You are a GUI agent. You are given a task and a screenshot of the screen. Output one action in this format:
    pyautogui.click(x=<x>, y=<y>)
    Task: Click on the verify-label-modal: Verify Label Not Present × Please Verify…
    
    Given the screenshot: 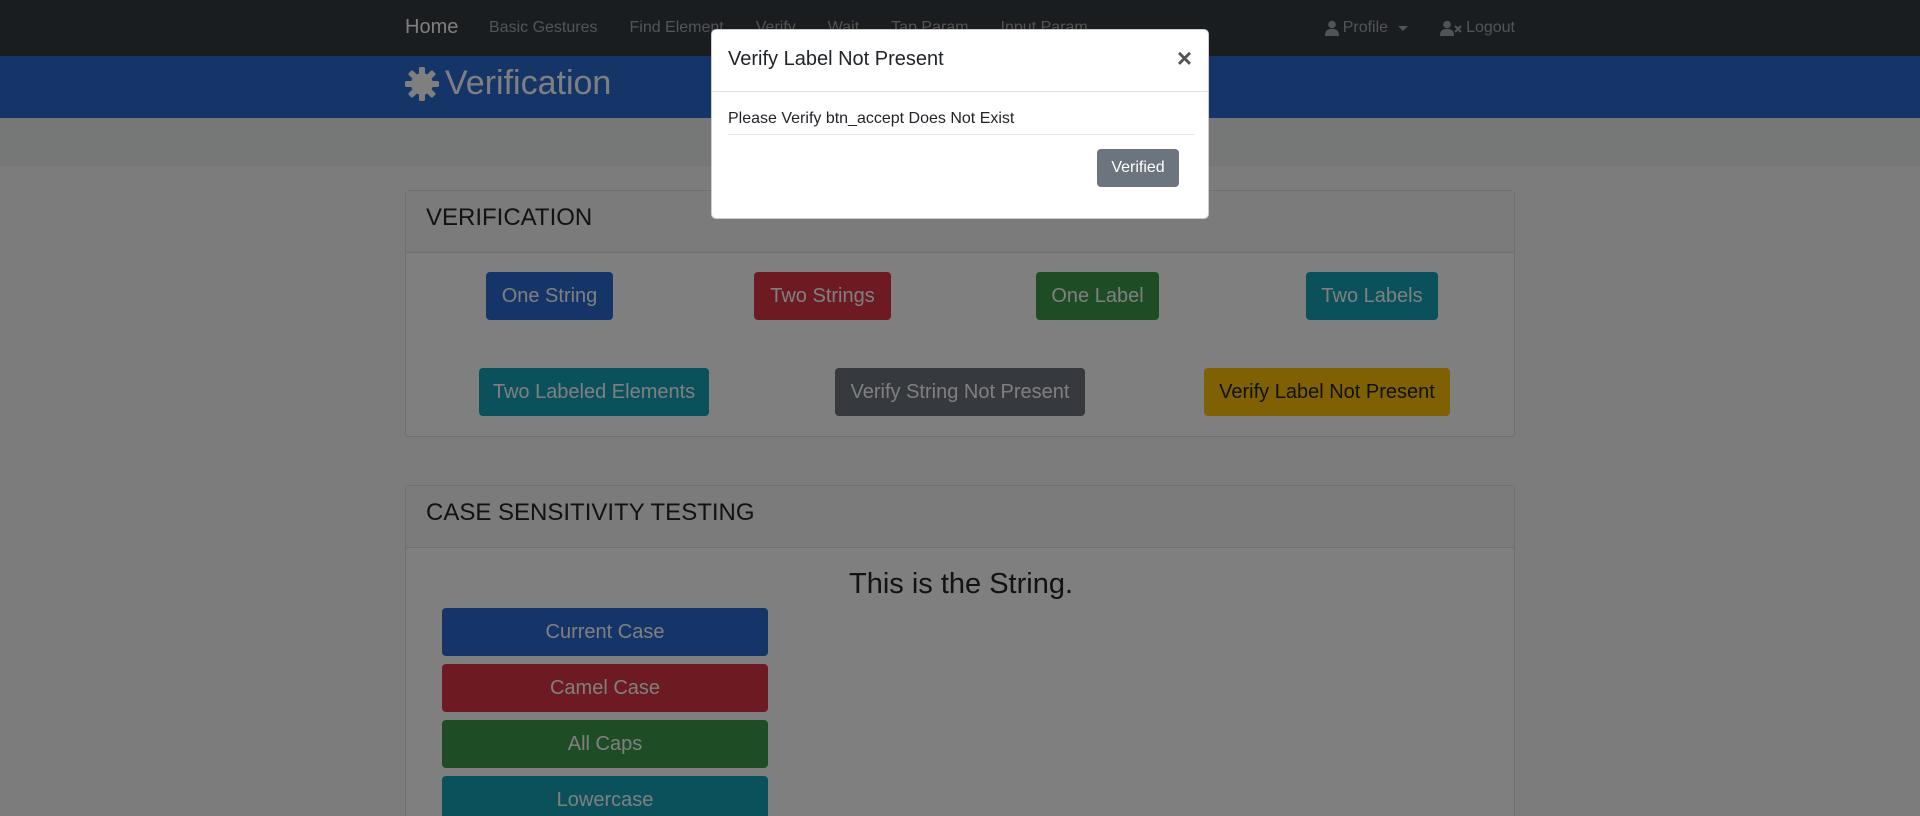 What is the action you would take?
    pyautogui.click(x=960, y=124)
    